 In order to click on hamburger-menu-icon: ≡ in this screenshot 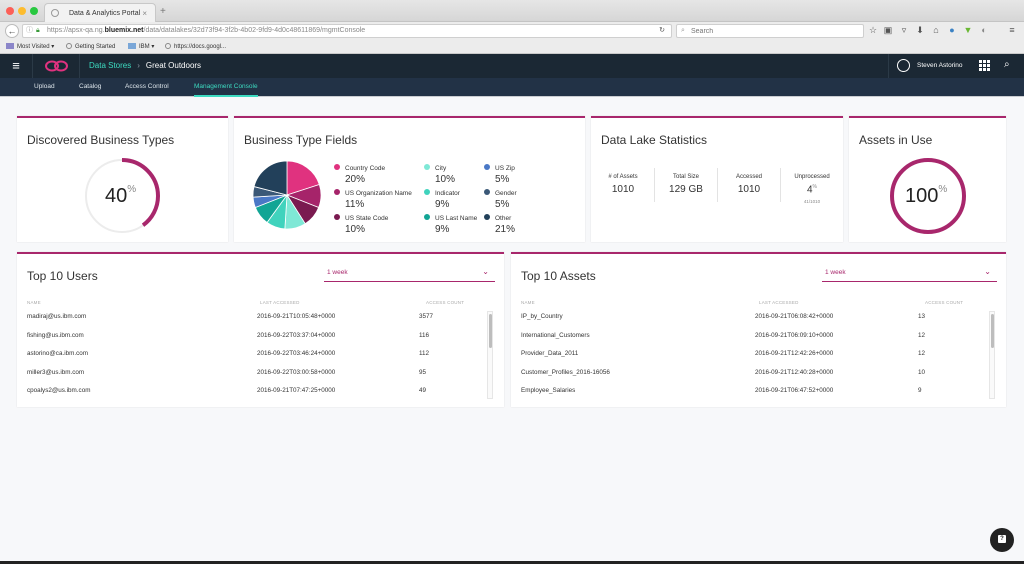, I will do `click(16, 66)`.